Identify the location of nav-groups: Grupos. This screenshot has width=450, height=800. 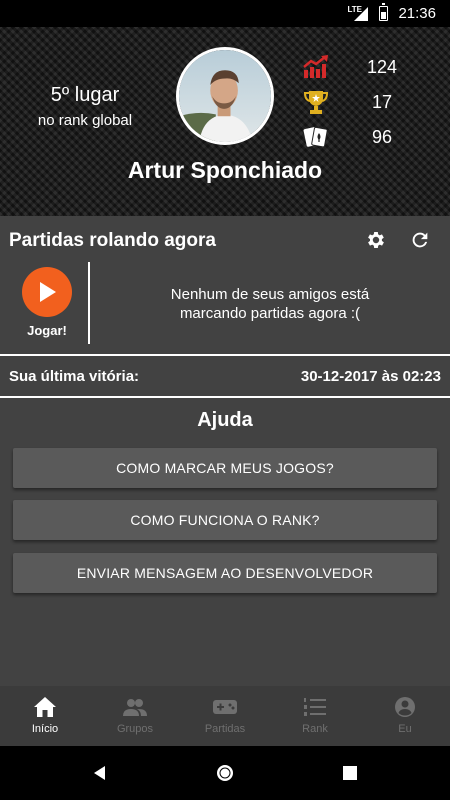
(135, 716).